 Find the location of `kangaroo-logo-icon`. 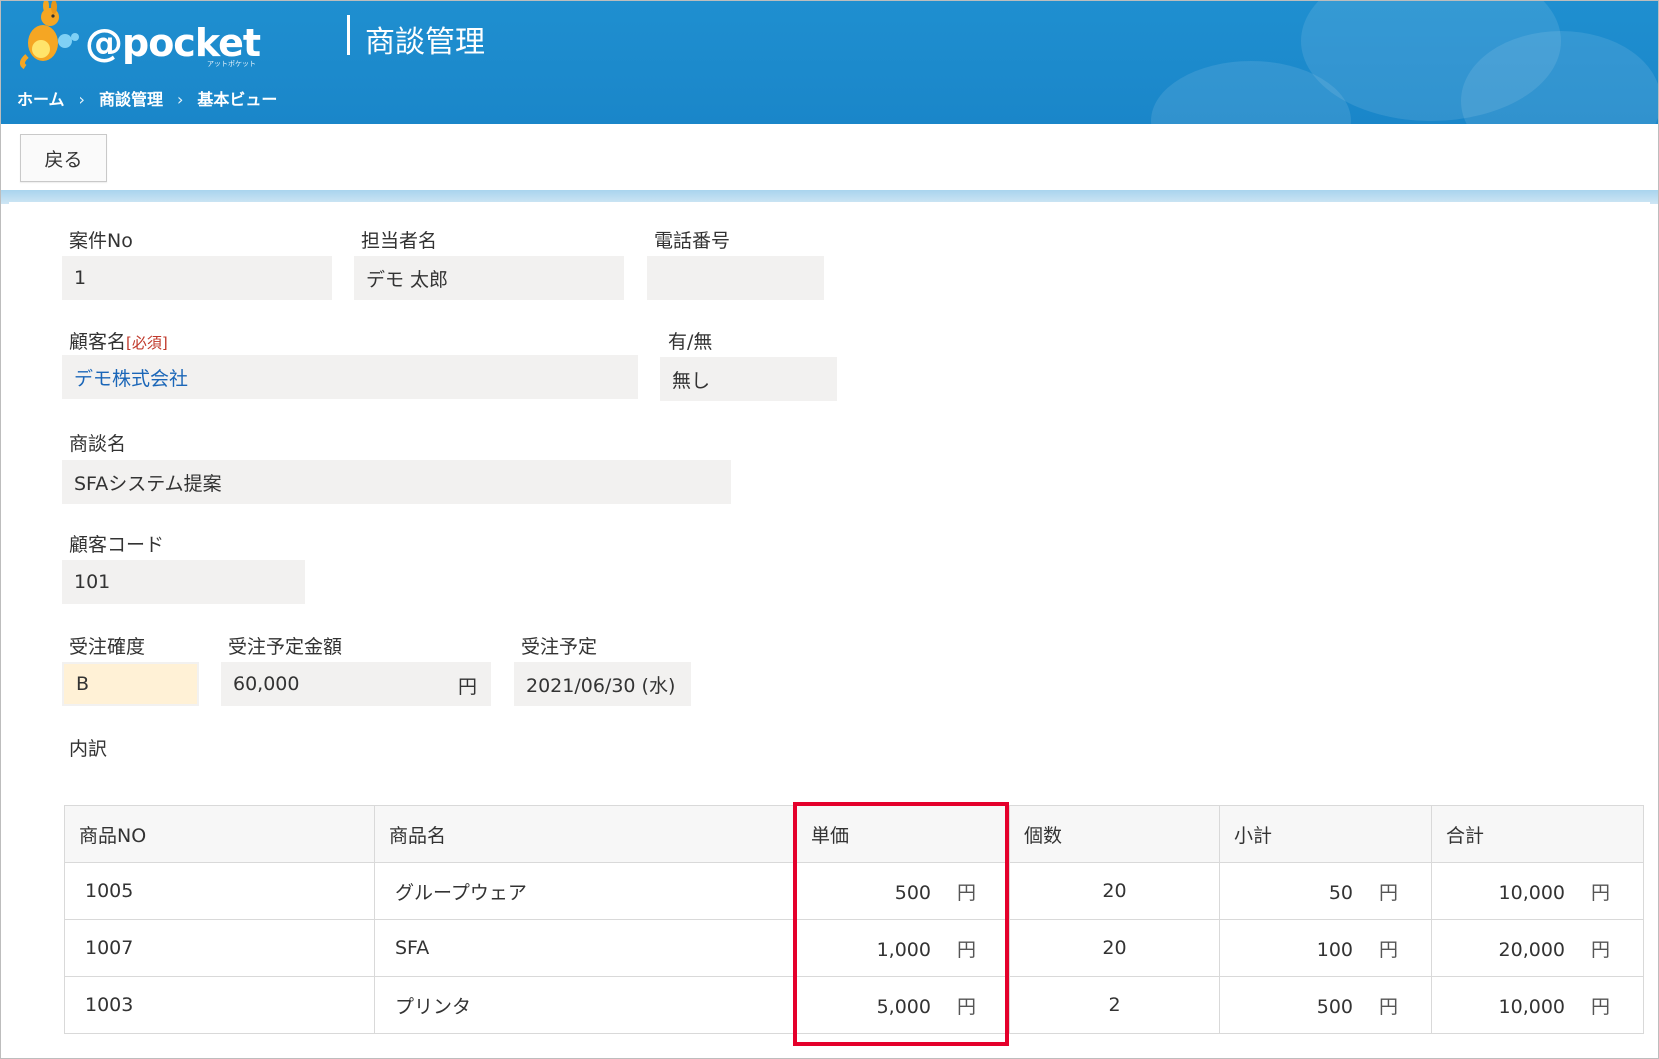

kangaroo-logo-icon is located at coordinates (49, 35).